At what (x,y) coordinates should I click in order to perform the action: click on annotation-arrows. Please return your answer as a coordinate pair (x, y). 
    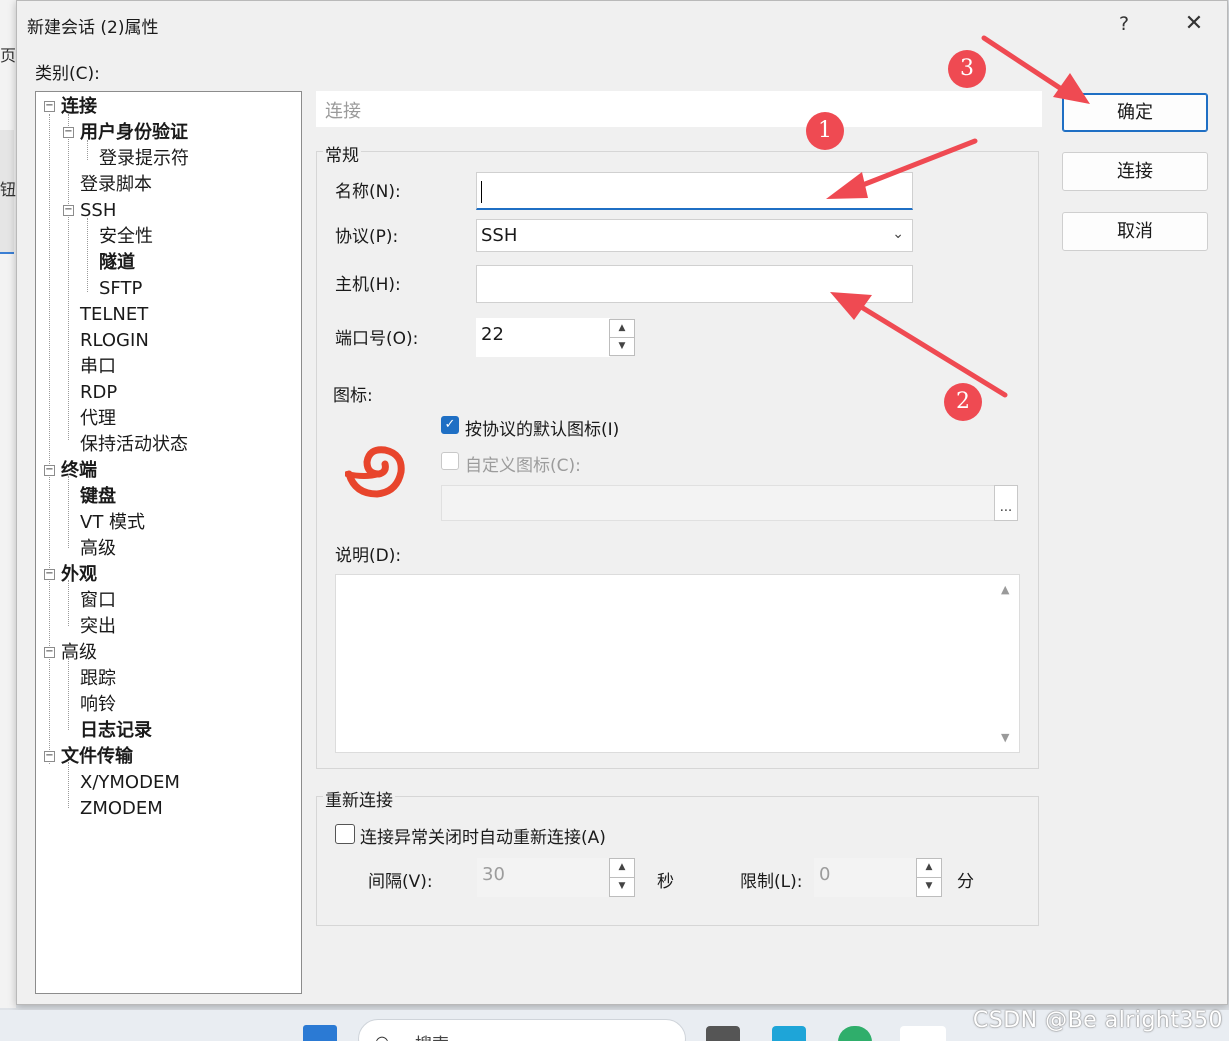
    Looking at the image, I should click on (958, 216).